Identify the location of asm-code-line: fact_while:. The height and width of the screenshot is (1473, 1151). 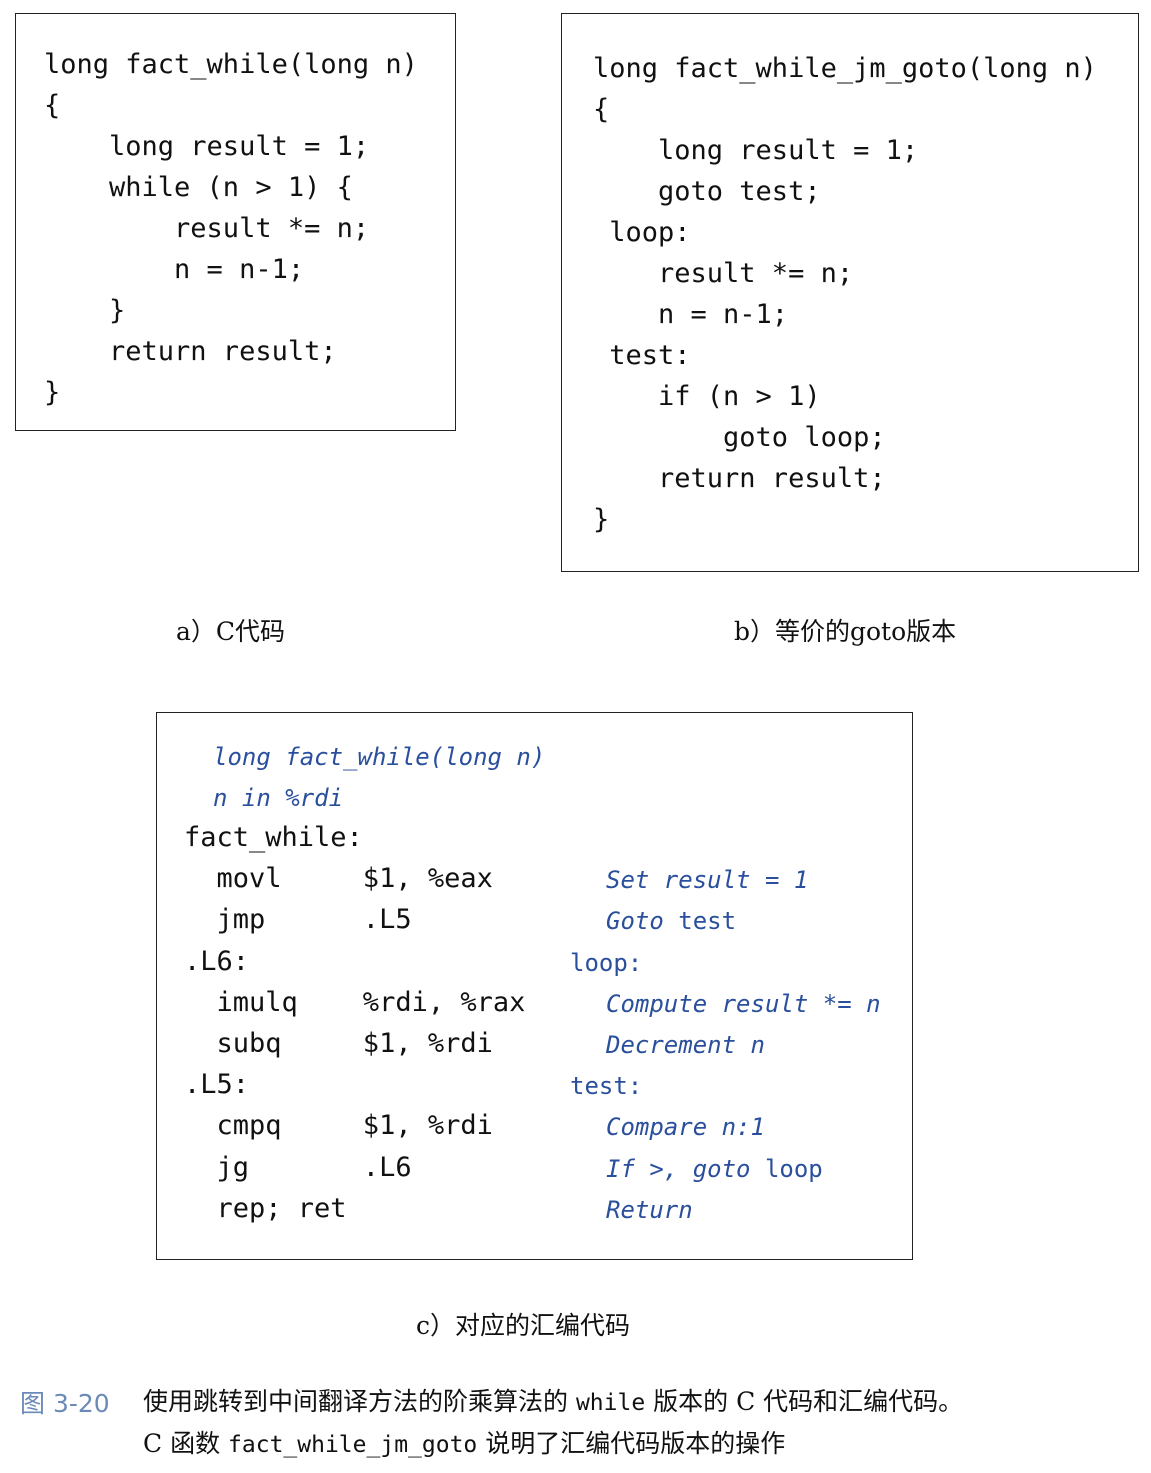
(273, 837).